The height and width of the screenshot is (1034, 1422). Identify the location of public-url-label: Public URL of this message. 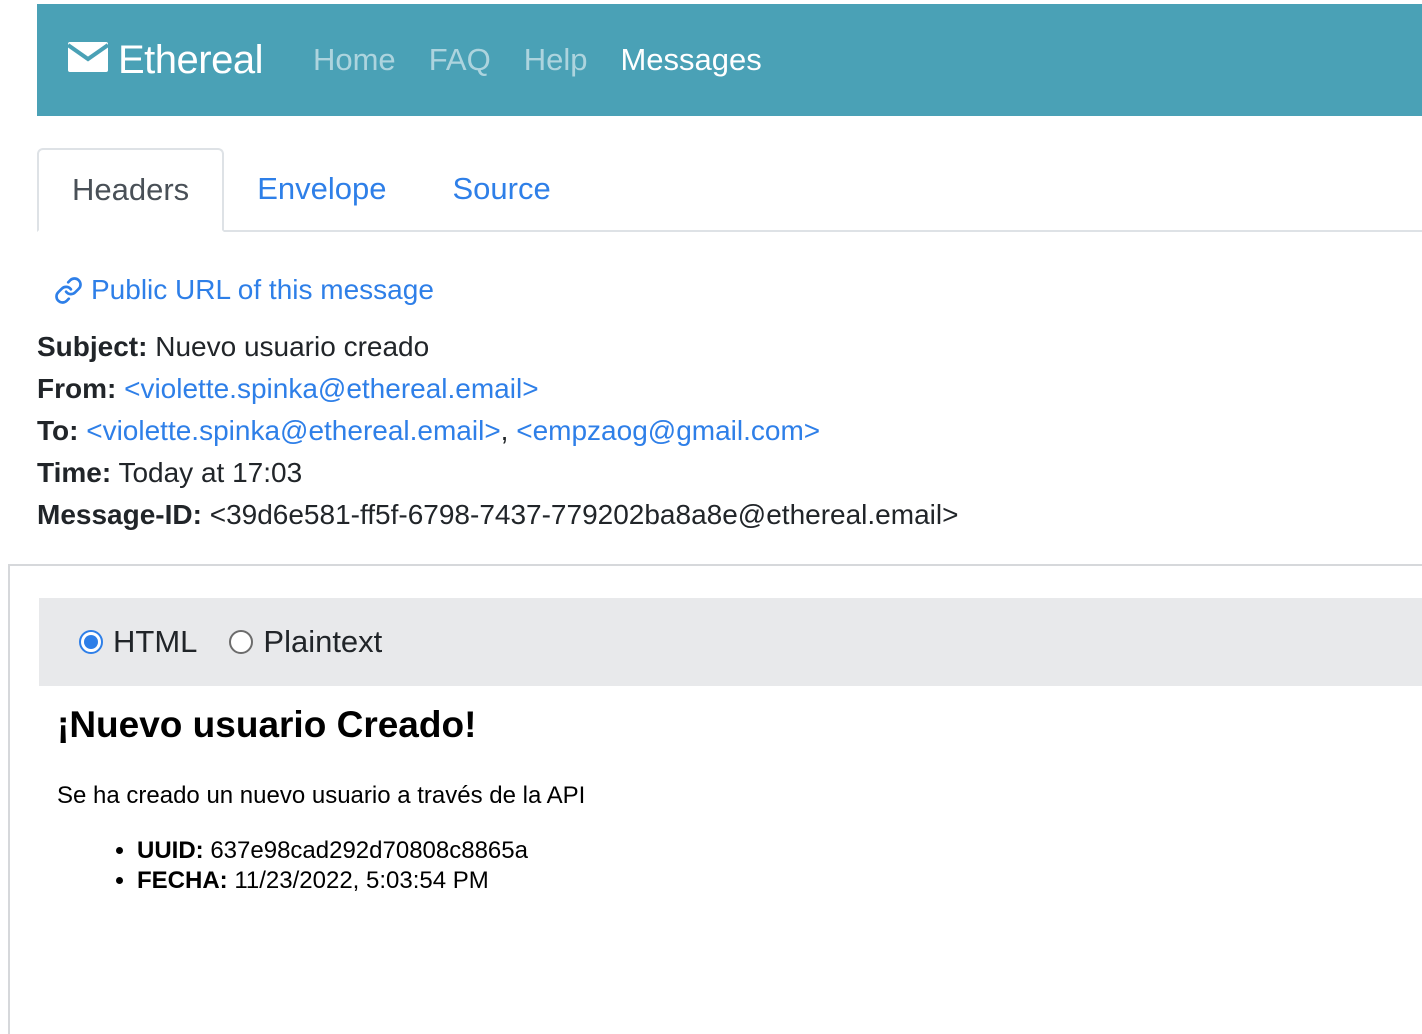
(262, 289).